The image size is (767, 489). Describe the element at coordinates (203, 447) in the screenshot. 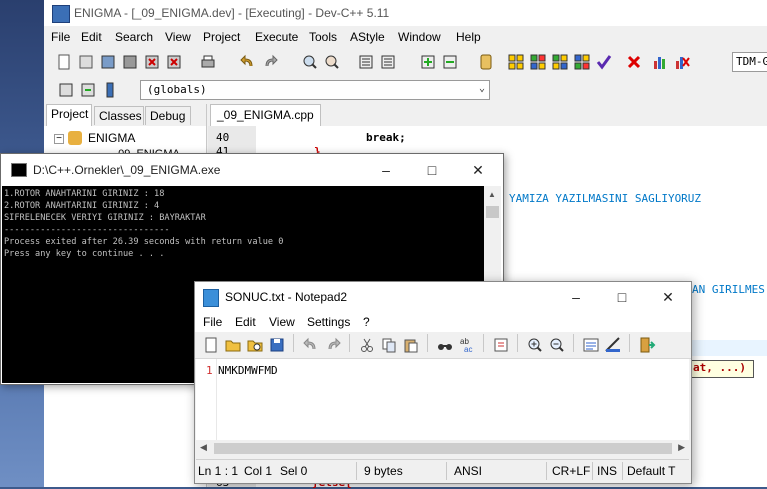

I see `scroll-left-icon: ◀` at that location.